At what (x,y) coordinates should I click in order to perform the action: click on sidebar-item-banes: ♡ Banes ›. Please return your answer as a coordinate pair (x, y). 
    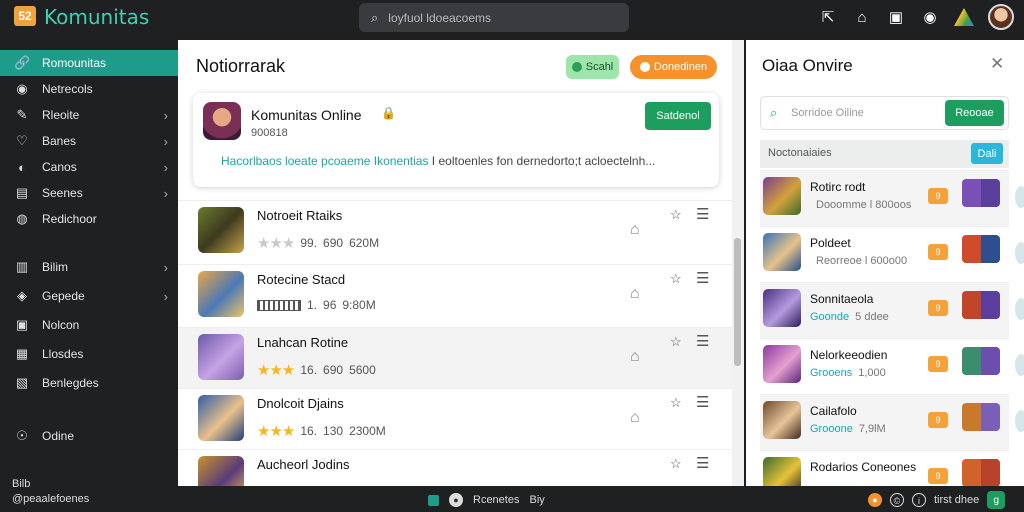
    Looking at the image, I should click on (89, 141).